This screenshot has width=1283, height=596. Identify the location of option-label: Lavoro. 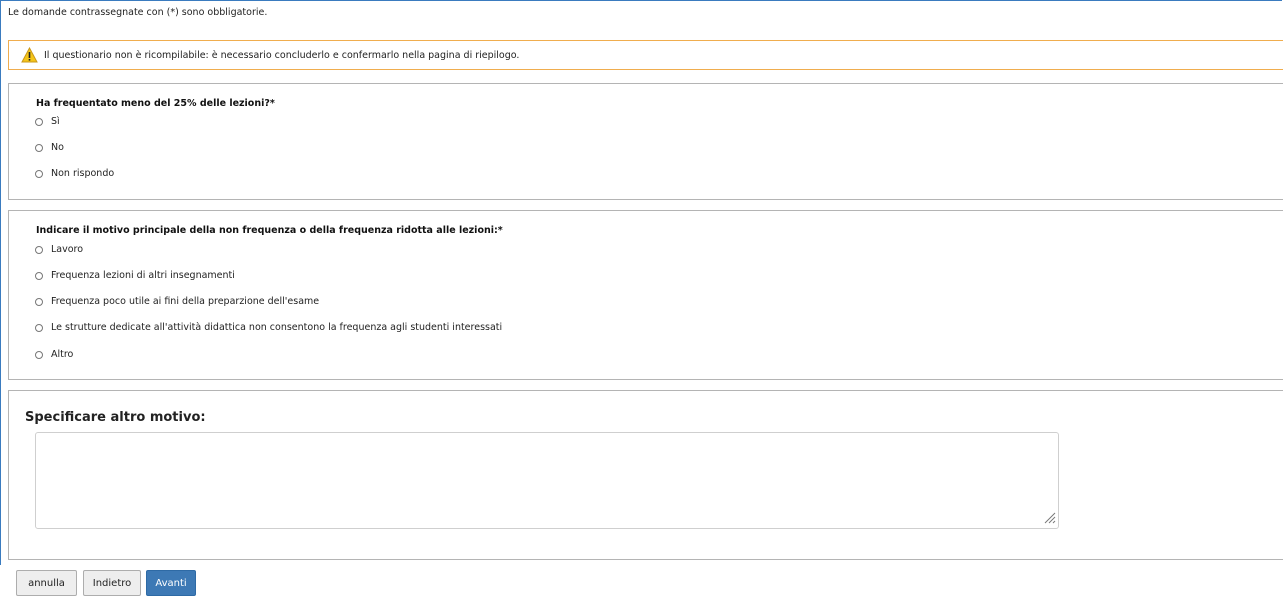
(67, 249).